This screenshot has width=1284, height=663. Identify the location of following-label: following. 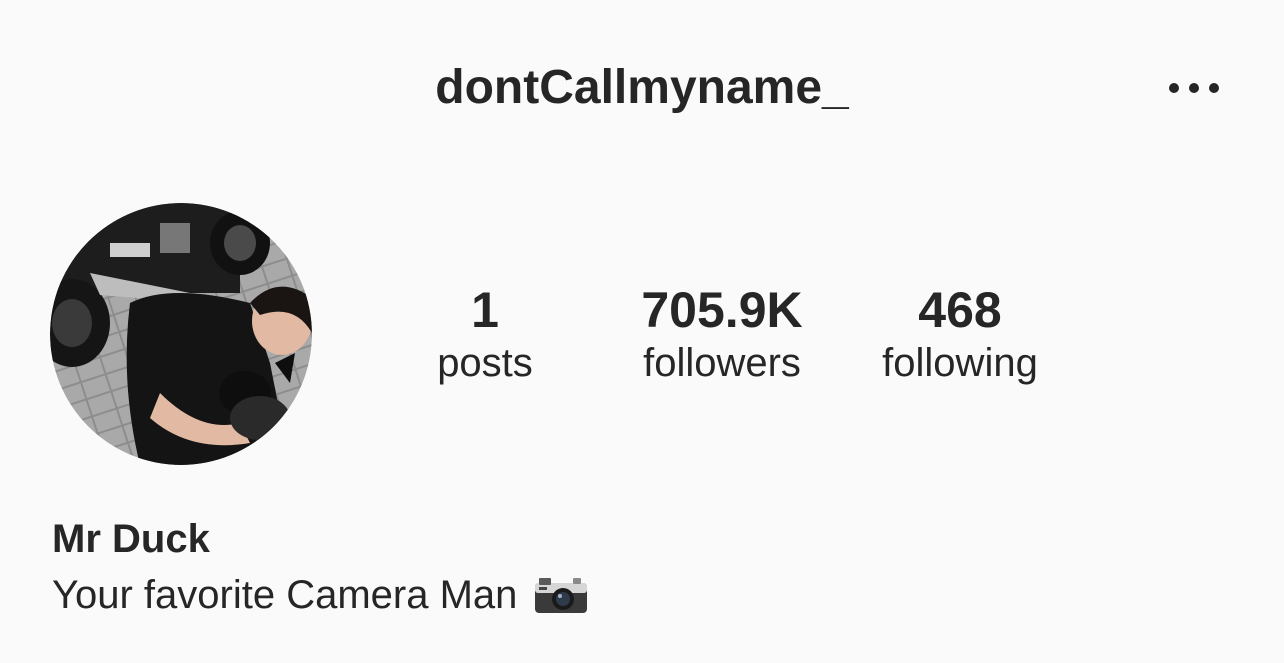
(960, 363).